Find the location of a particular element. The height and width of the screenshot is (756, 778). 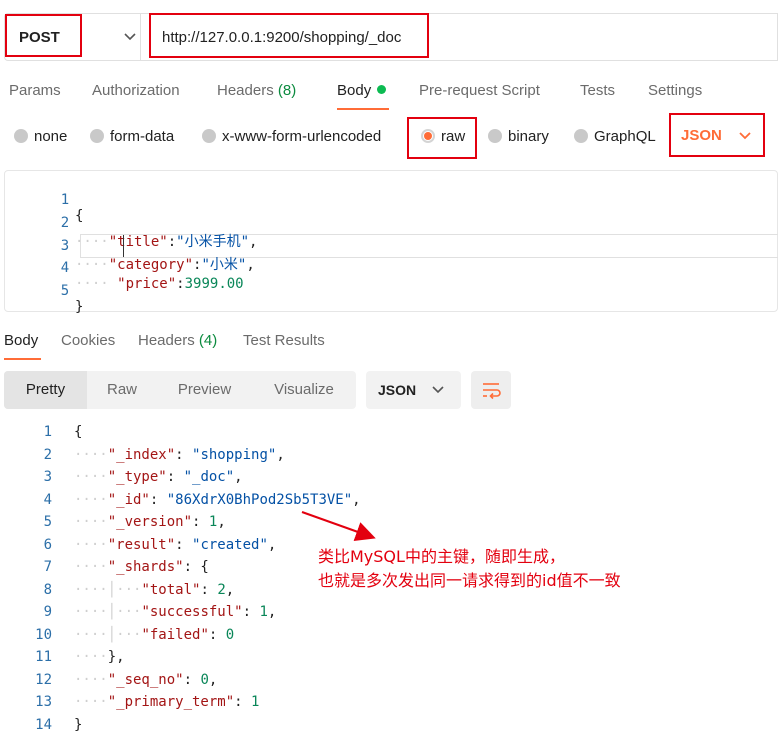

annotation-line-1: 类比MySQL中的主键，随即生成， is located at coordinates (441, 556).